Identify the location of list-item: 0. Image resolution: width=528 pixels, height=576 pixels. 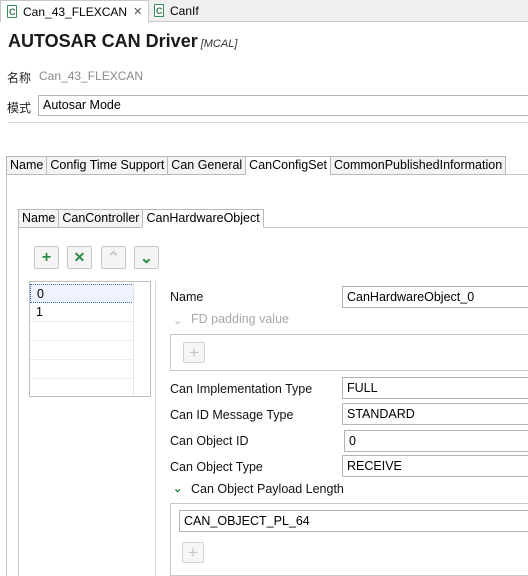
(82, 293).